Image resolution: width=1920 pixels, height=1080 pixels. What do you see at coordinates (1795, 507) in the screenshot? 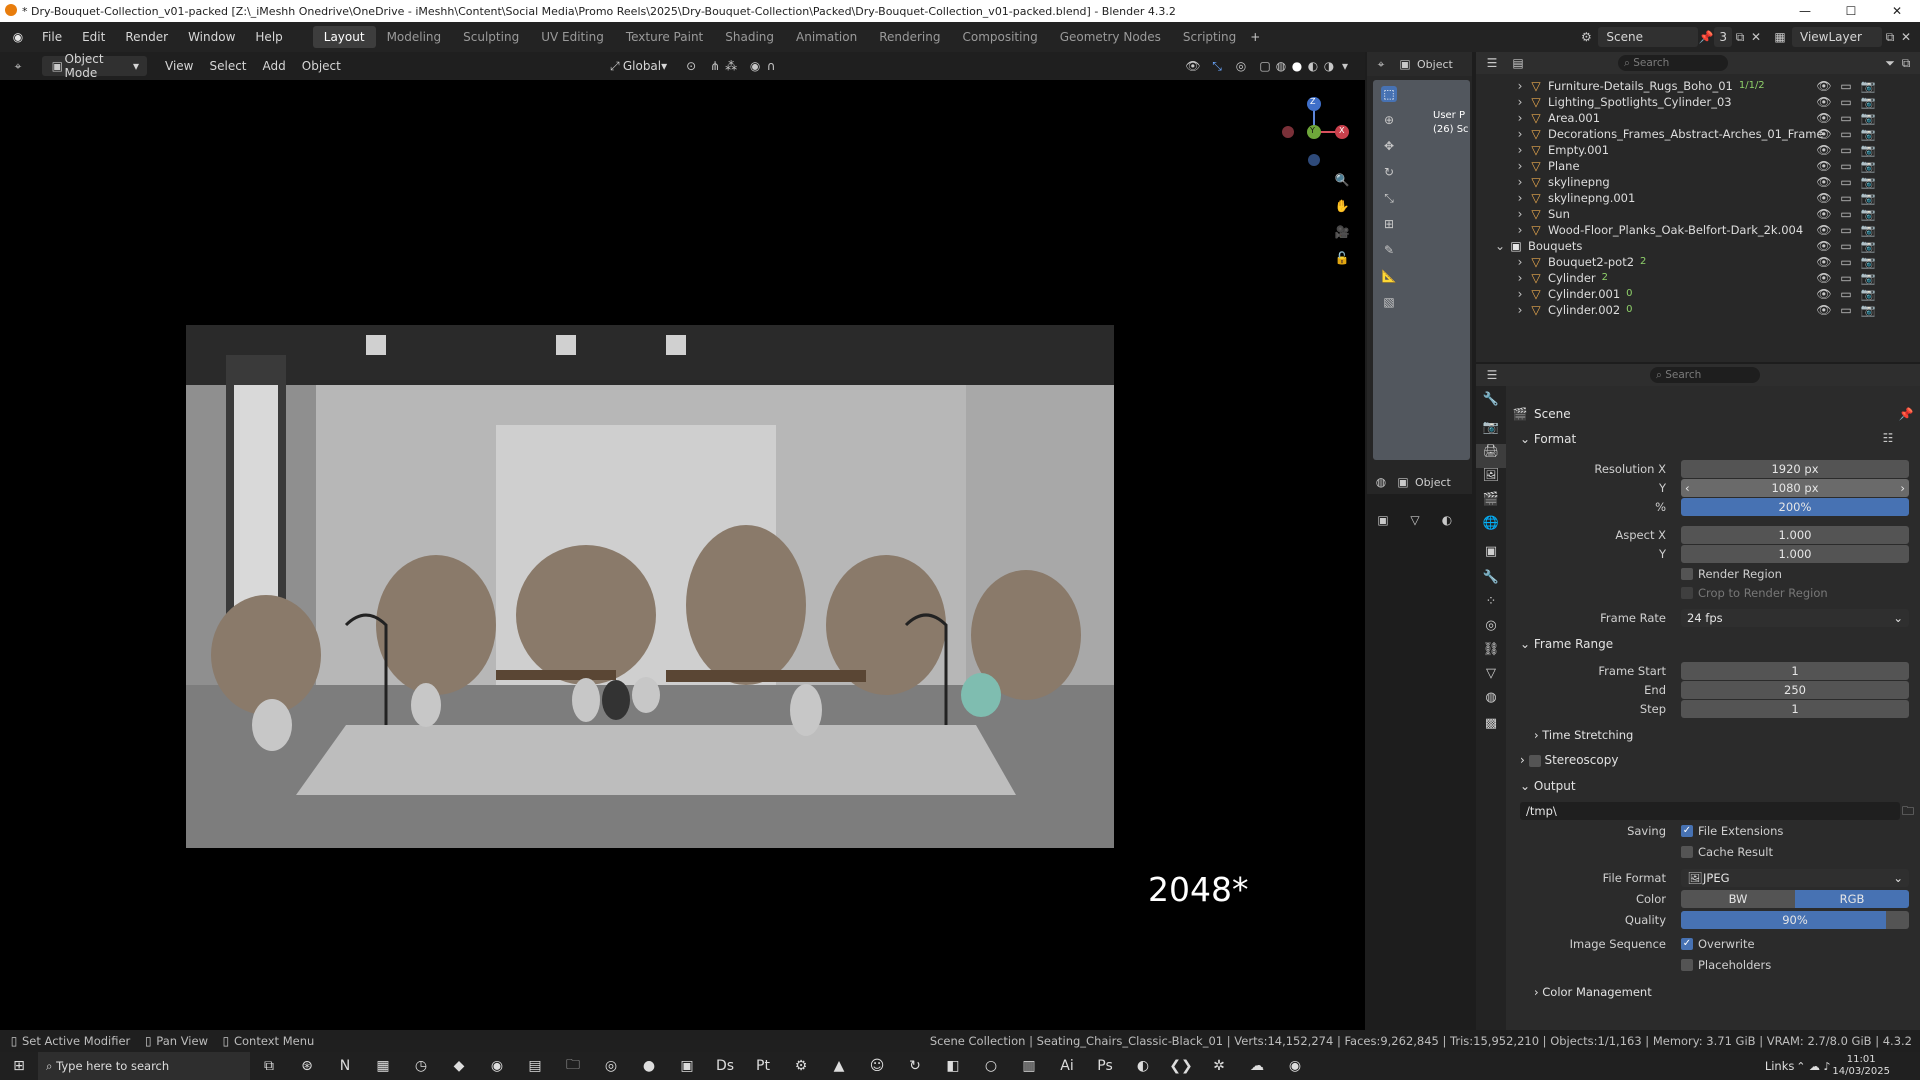
I see `resolution-percent-slider: 200%` at bounding box center [1795, 507].